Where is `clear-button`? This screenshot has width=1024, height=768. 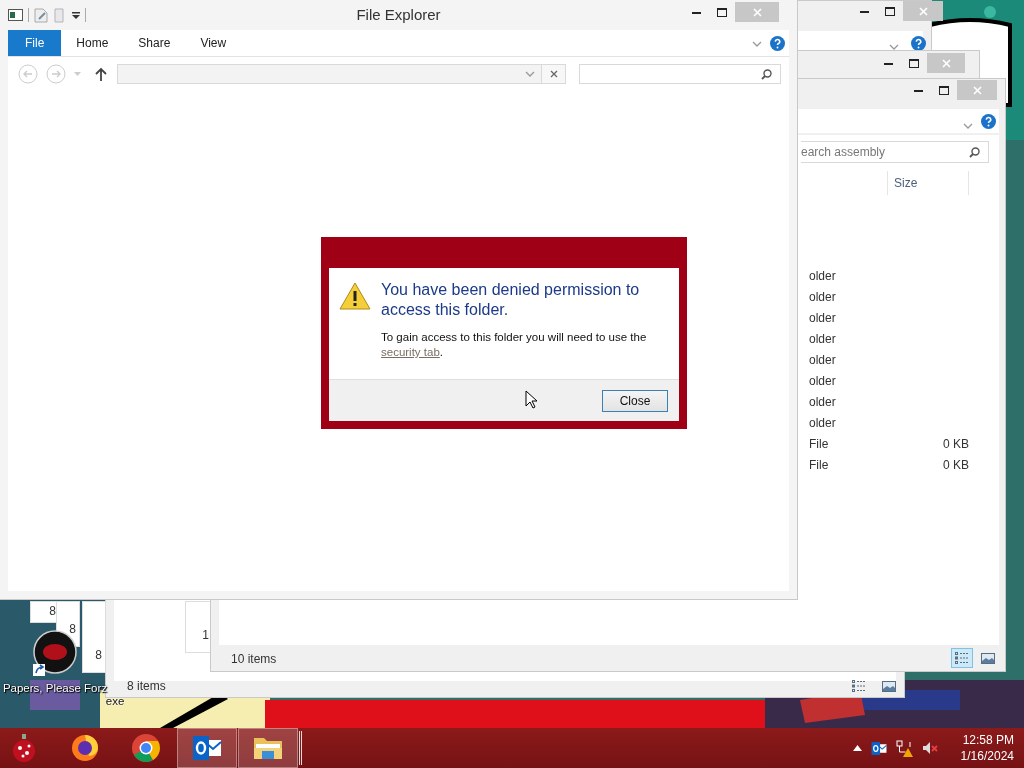
clear-button is located at coordinates (554, 74).